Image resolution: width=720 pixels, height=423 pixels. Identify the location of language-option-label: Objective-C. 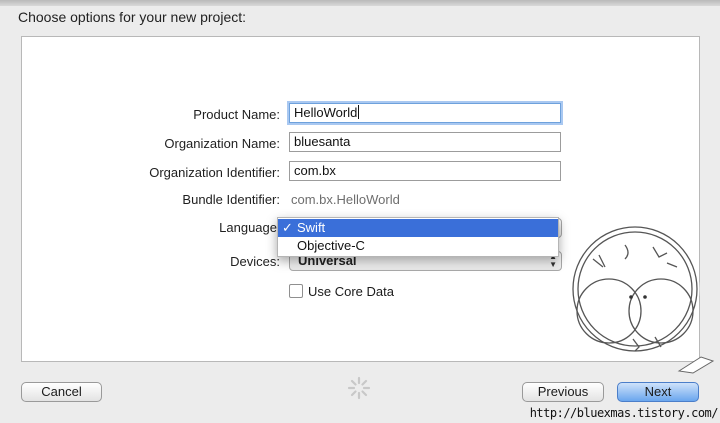
(331, 245).